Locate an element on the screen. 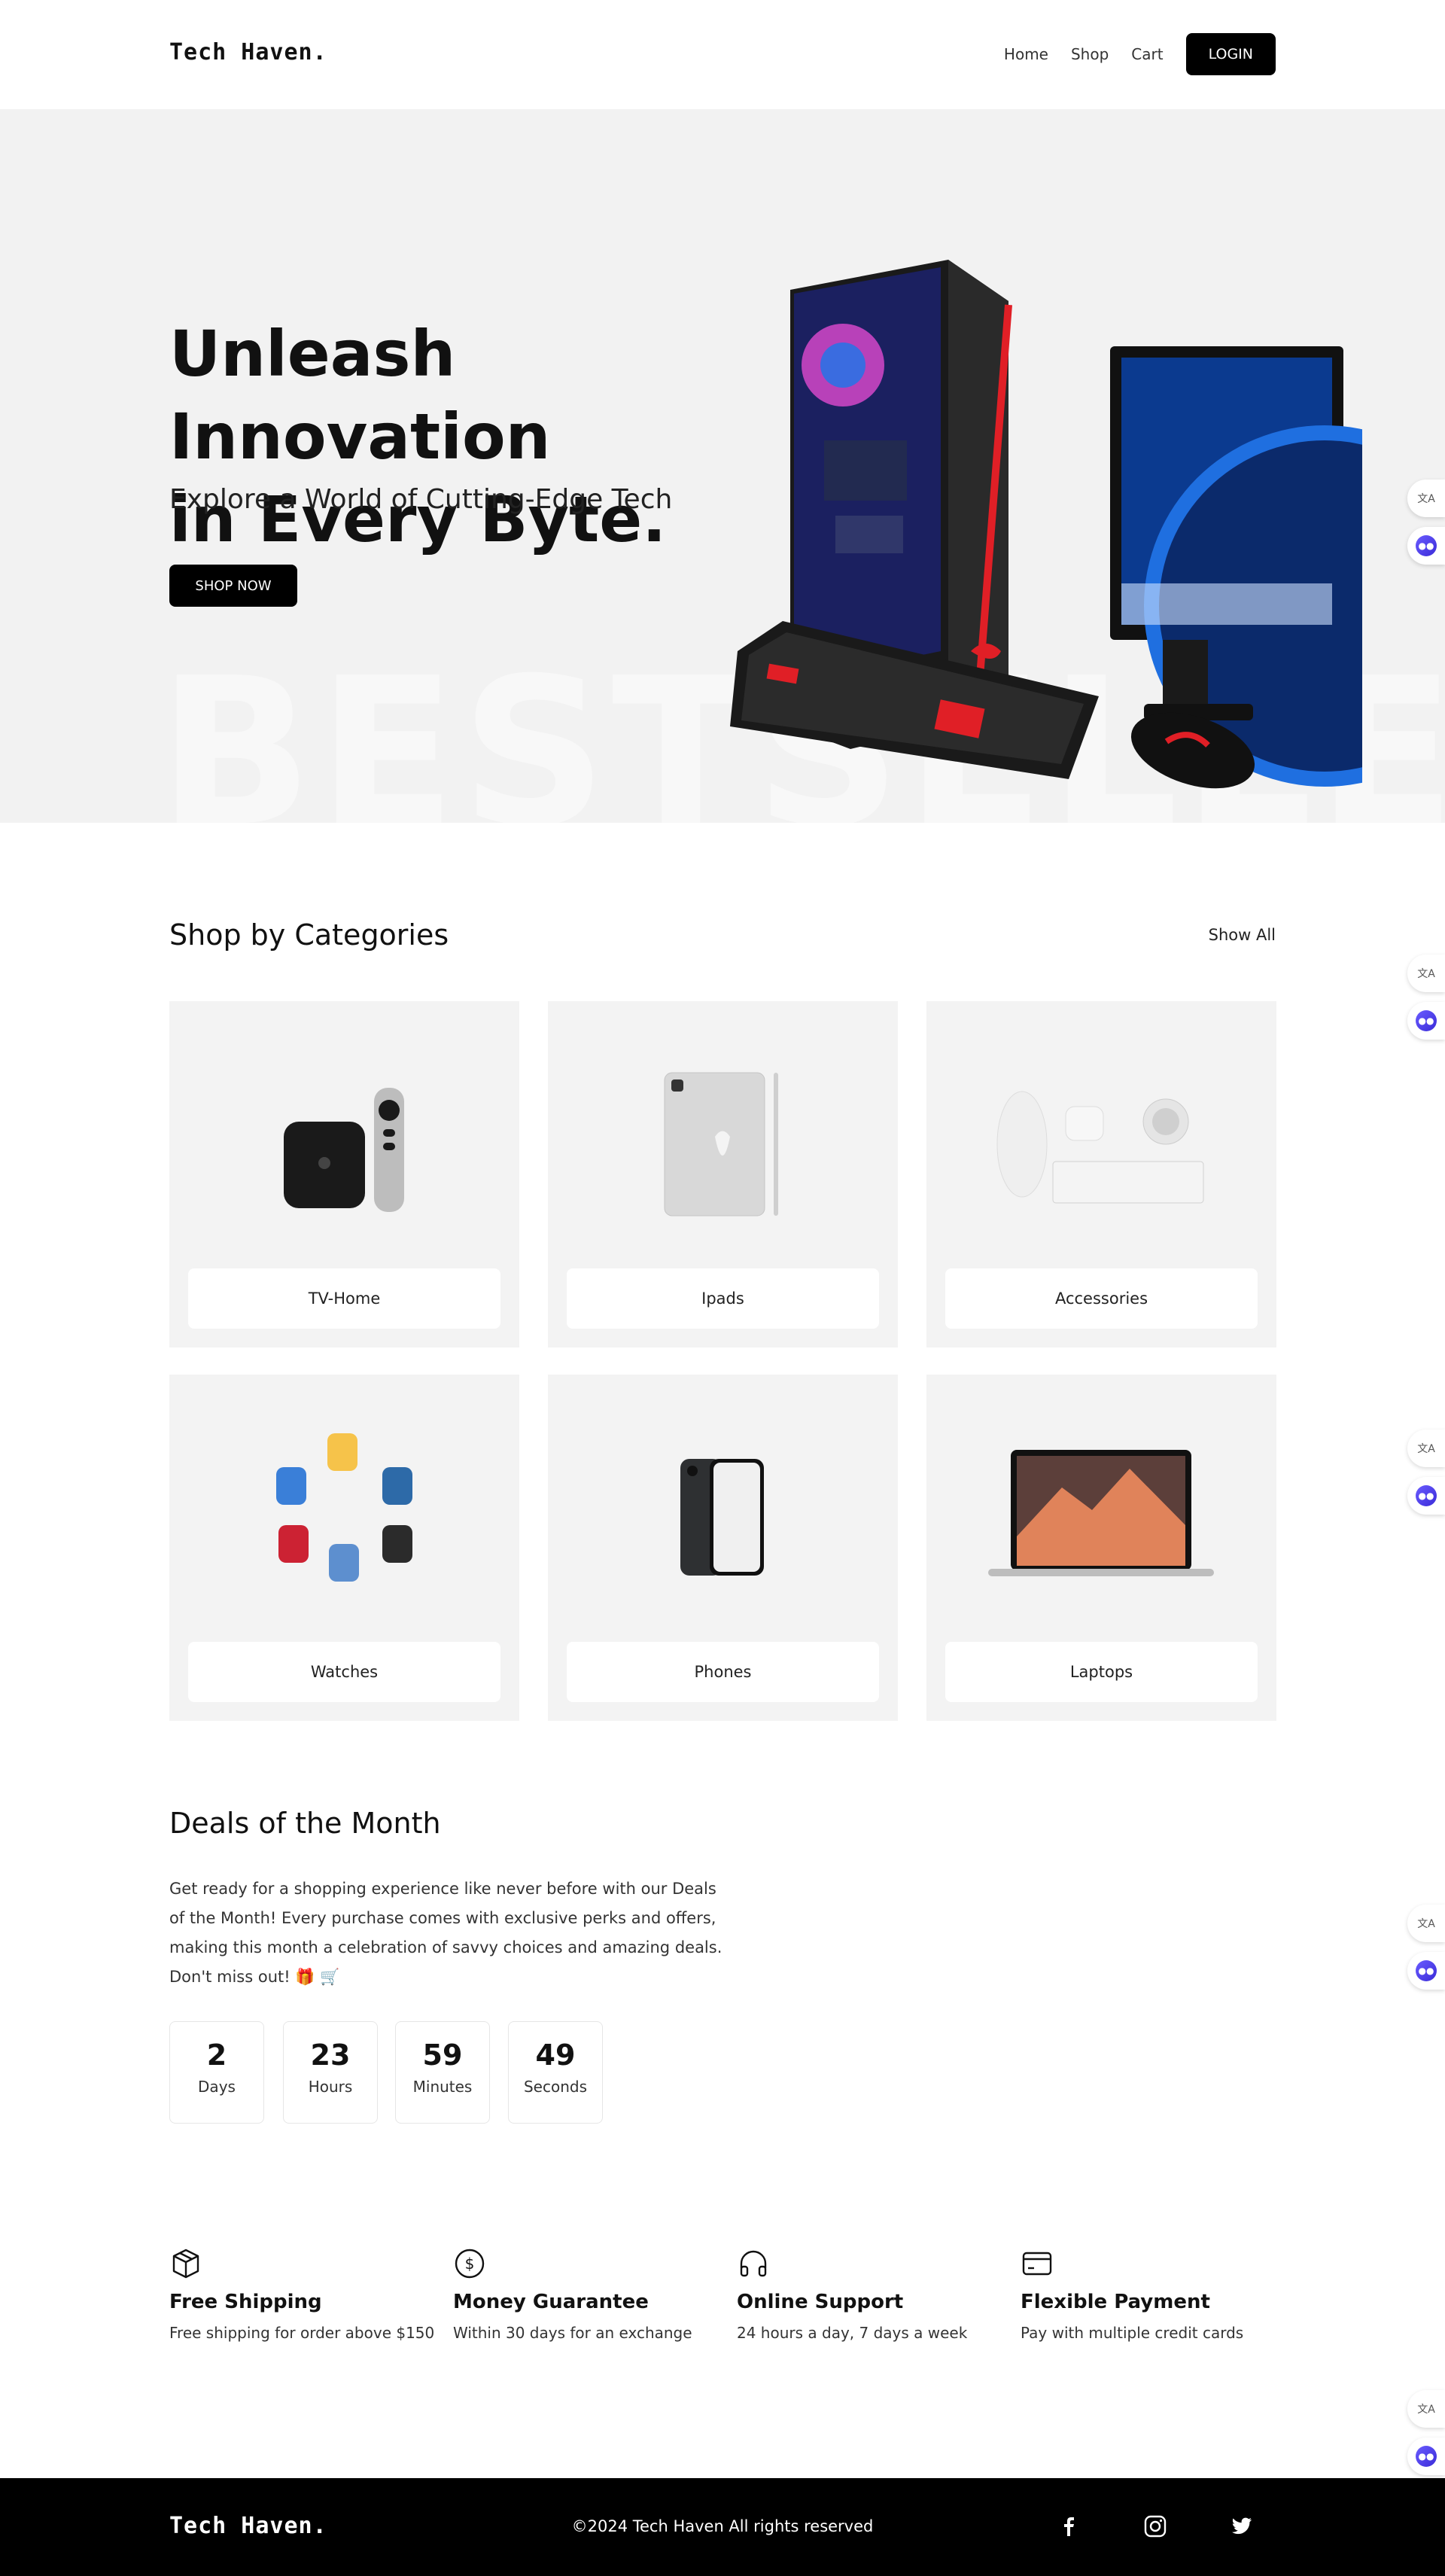  countdown-hours: 23 Hours is located at coordinates (330, 2073).